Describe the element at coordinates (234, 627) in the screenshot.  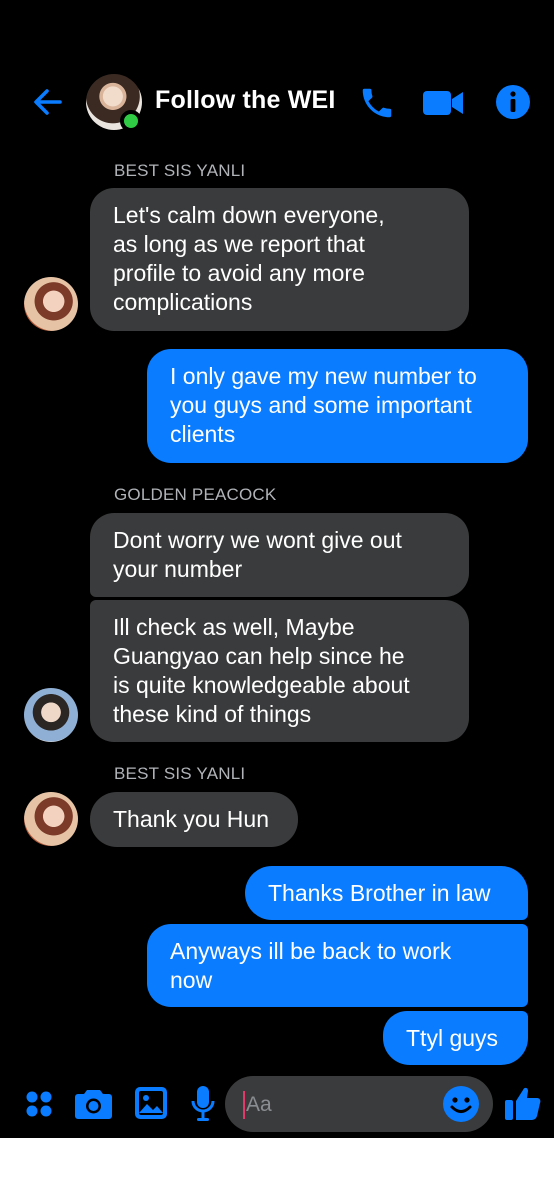
I see `message-line: Ill check as well, Maybe` at that location.